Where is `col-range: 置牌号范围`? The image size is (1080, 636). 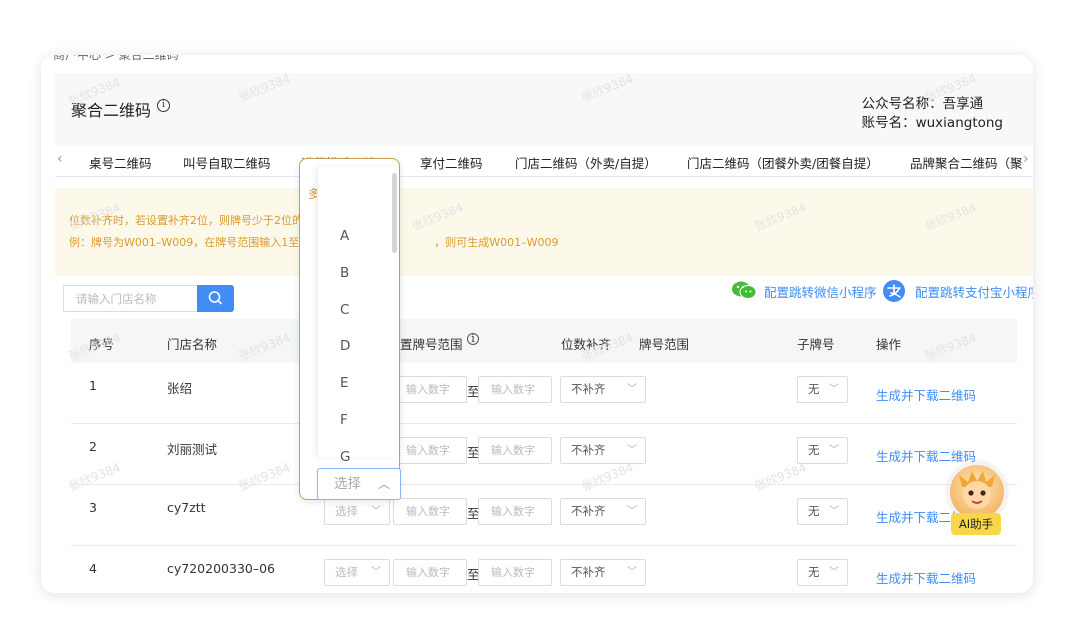
col-range: 置牌号范围 is located at coordinates (431, 344).